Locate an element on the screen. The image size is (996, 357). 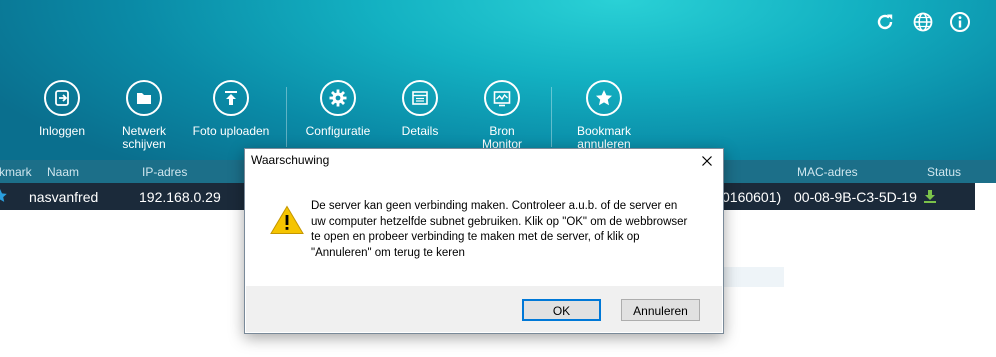
network-drives-button: Netwerk schijven is located at coordinates (144, 115).